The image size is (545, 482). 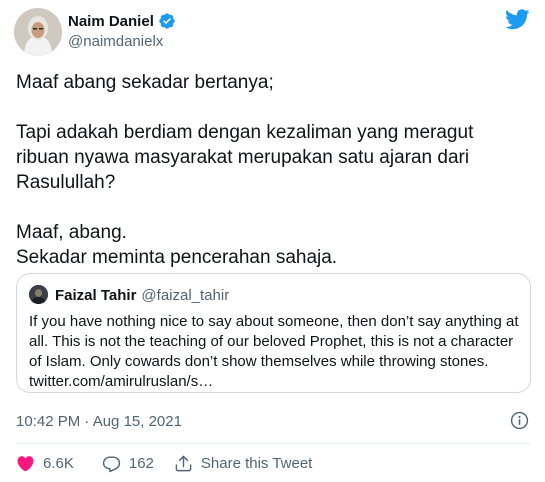 I want to click on quoted-author-handle: @faizal_tahir, so click(x=185, y=295).